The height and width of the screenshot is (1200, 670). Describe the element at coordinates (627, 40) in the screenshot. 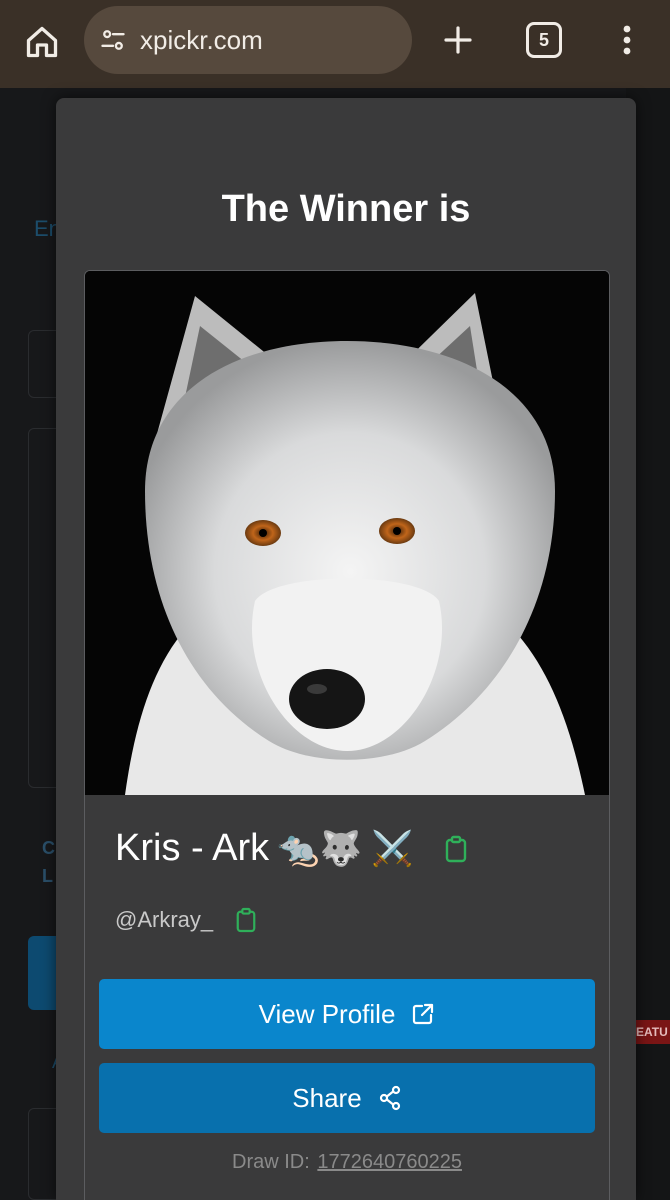

I see `more-menu-icon` at that location.